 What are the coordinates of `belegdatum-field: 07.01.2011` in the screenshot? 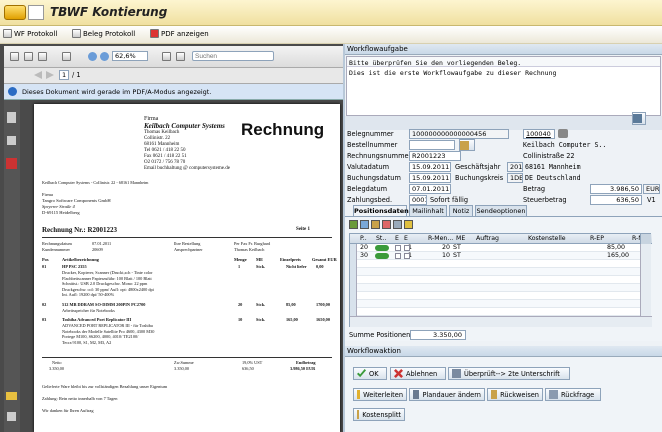 It's located at (430, 189).